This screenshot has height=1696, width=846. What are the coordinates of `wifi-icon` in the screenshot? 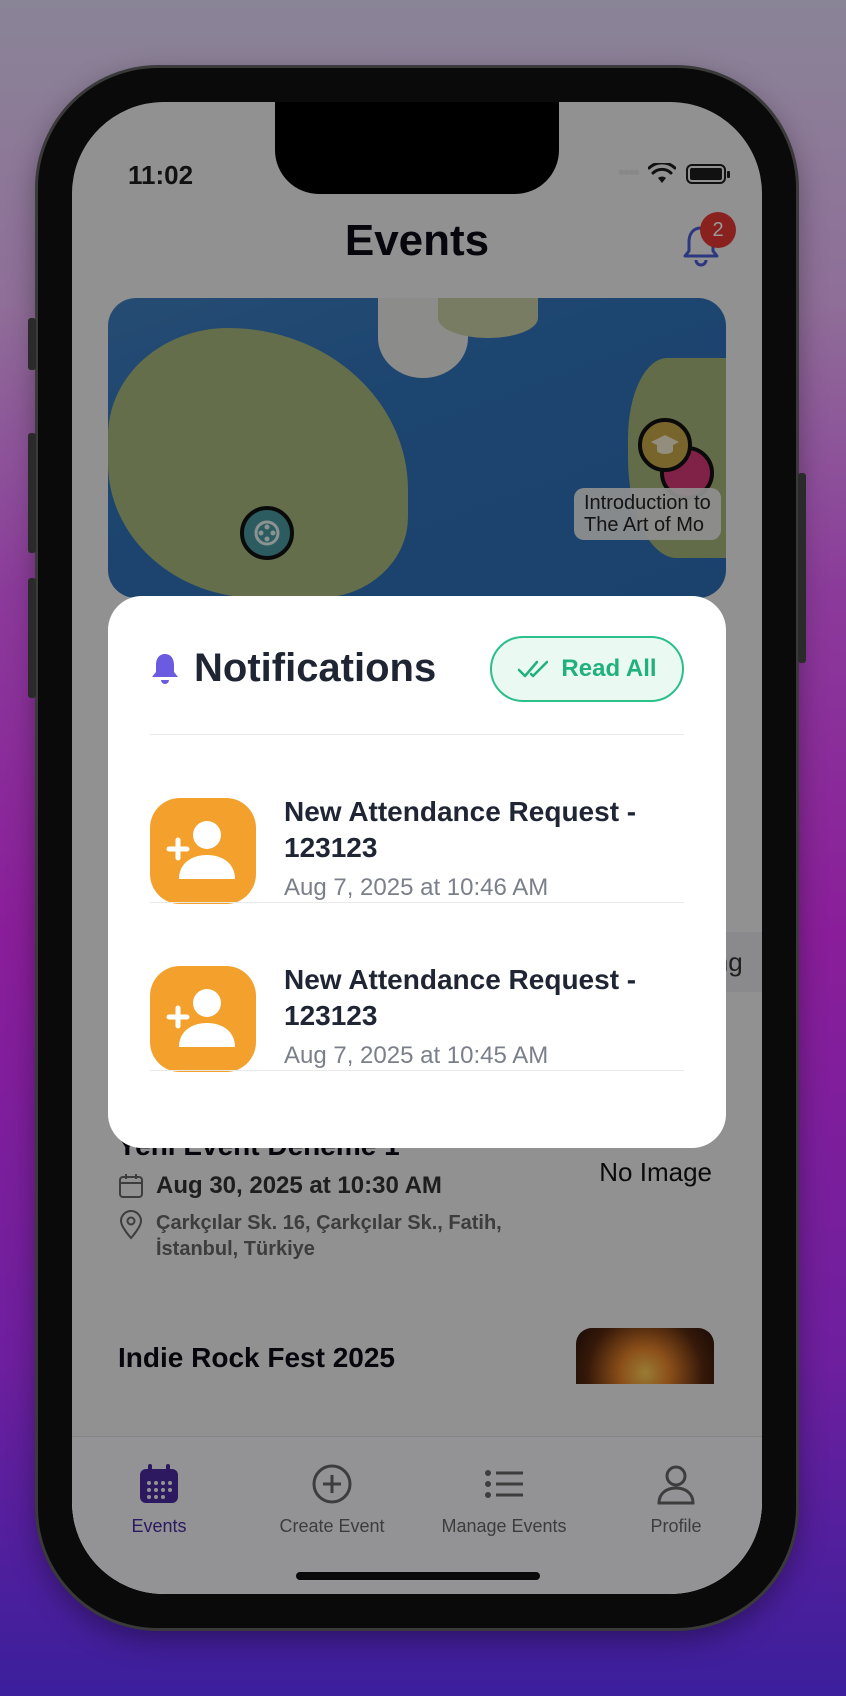 It's located at (662, 172).